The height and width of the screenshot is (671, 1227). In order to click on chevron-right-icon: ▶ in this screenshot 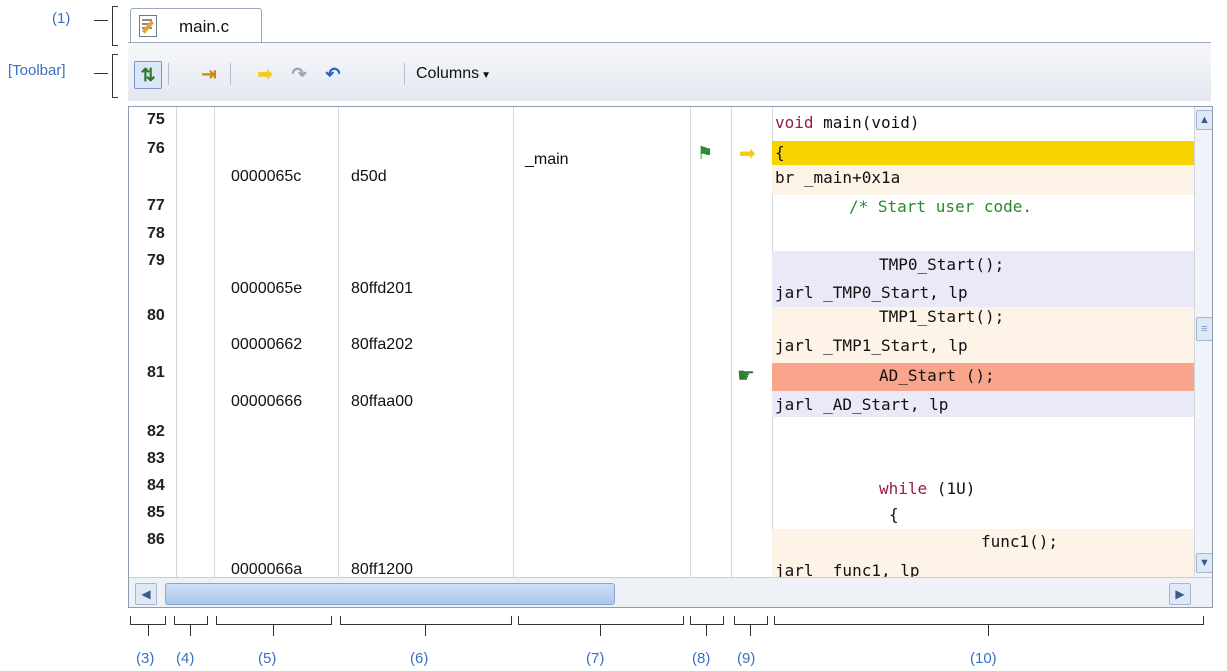, I will do `click(1180, 594)`.